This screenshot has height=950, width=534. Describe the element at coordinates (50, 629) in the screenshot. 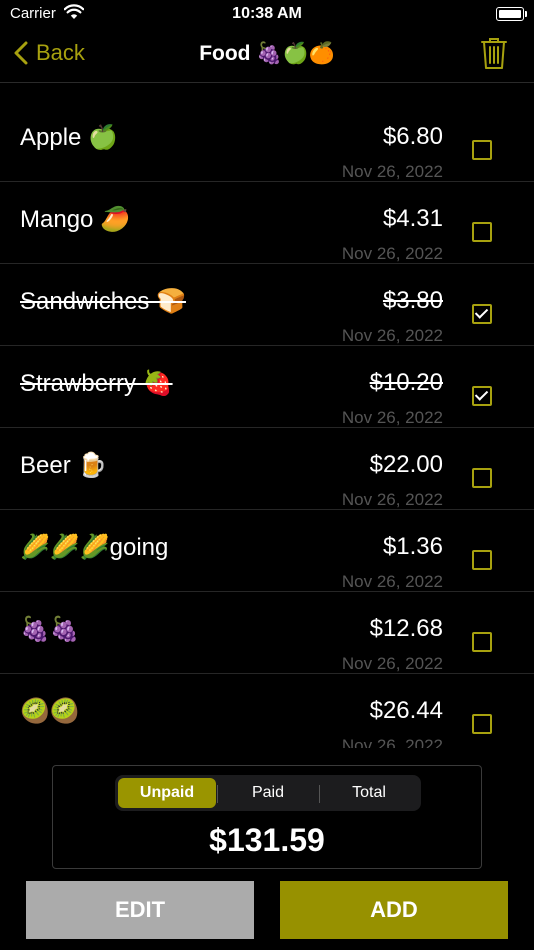

I see `item-name: 🍇🍇` at that location.